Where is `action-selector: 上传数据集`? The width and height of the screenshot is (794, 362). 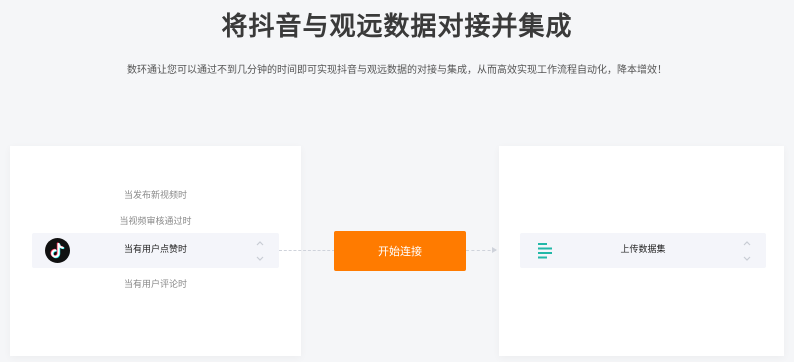
action-selector: 上传数据集 is located at coordinates (643, 250).